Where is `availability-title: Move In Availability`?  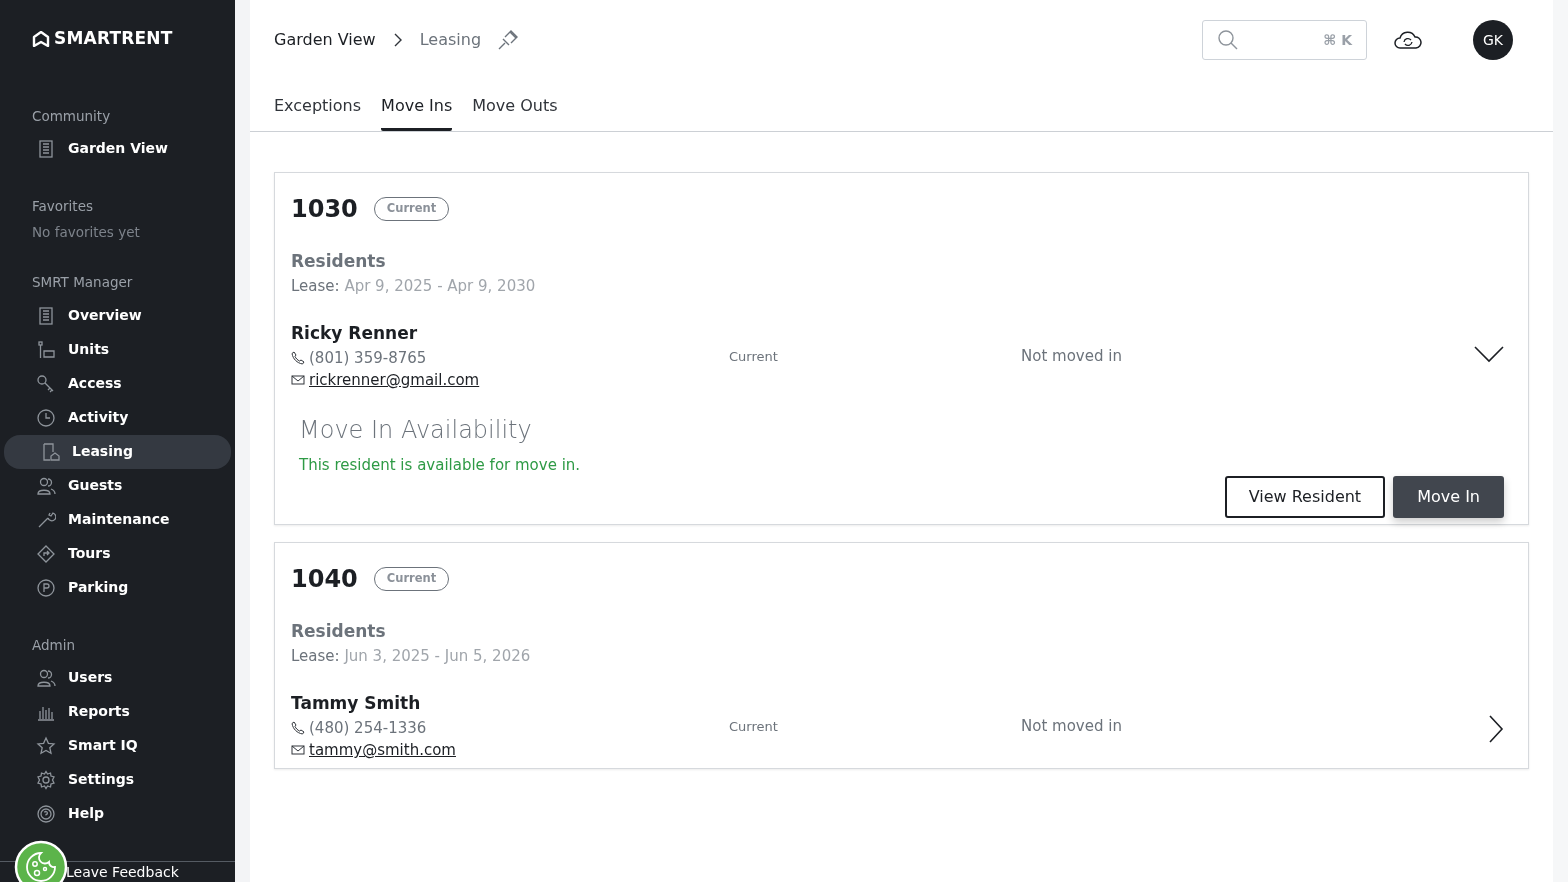
availability-title: Move In Availability is located at coordinates (416, 430).